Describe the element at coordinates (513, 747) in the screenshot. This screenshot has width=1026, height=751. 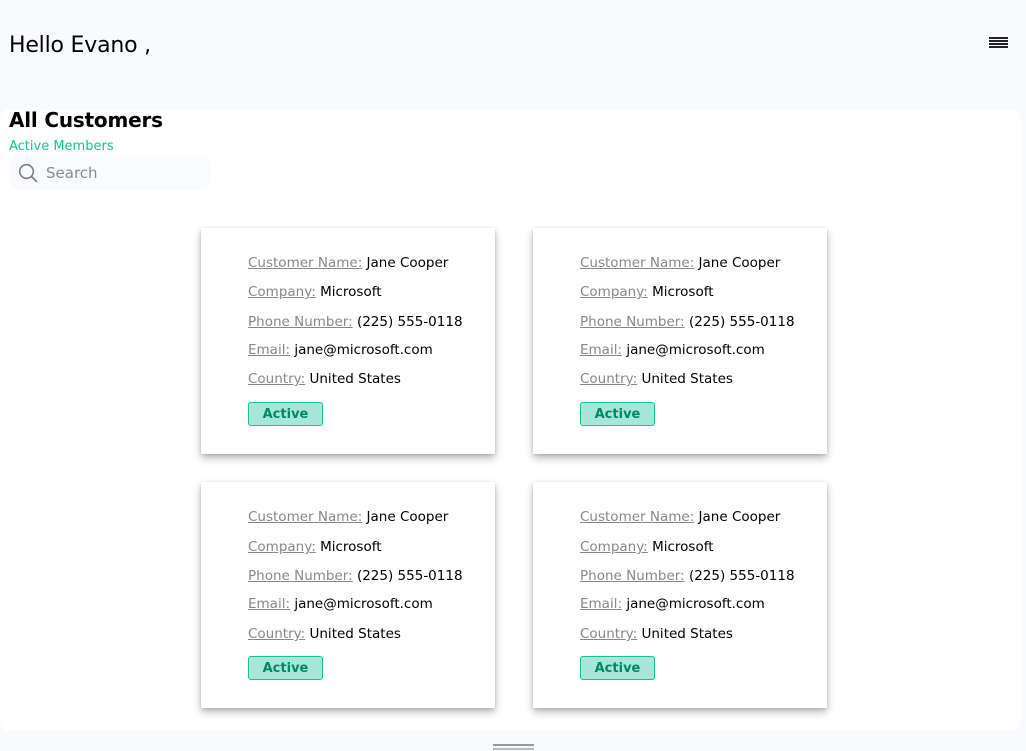
I see `drag-handle` at that location.